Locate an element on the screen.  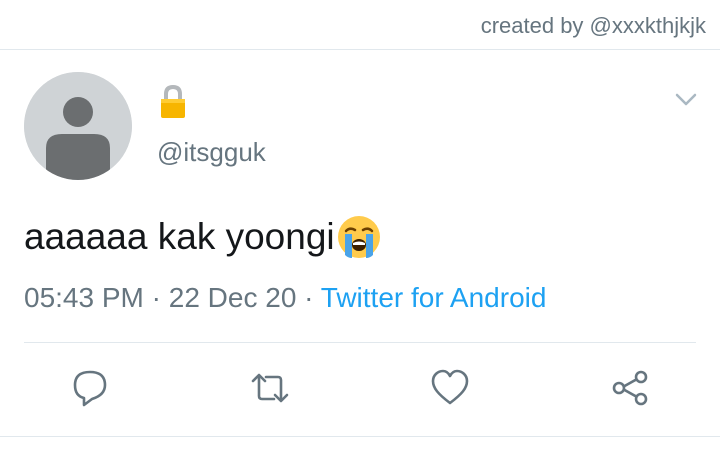
default-avatar-icon is located at coordinates (78, 126).